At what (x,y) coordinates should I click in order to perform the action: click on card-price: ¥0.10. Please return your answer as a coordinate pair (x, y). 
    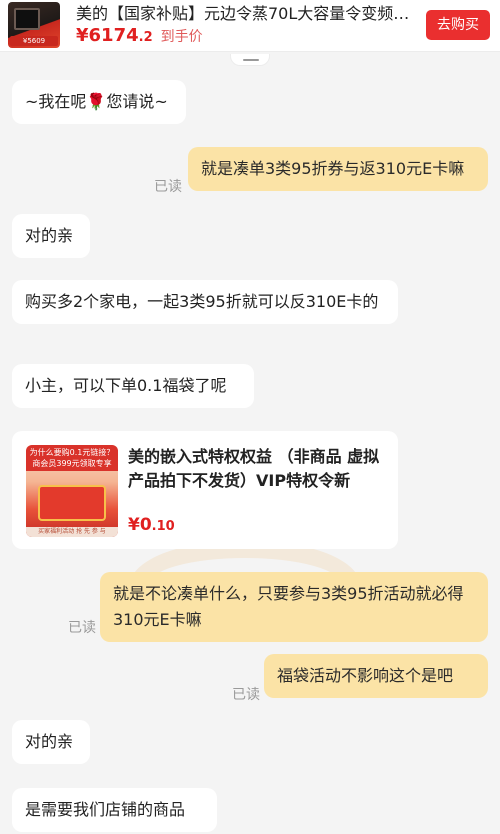
    Looking at the image, I should click on (151, 525).